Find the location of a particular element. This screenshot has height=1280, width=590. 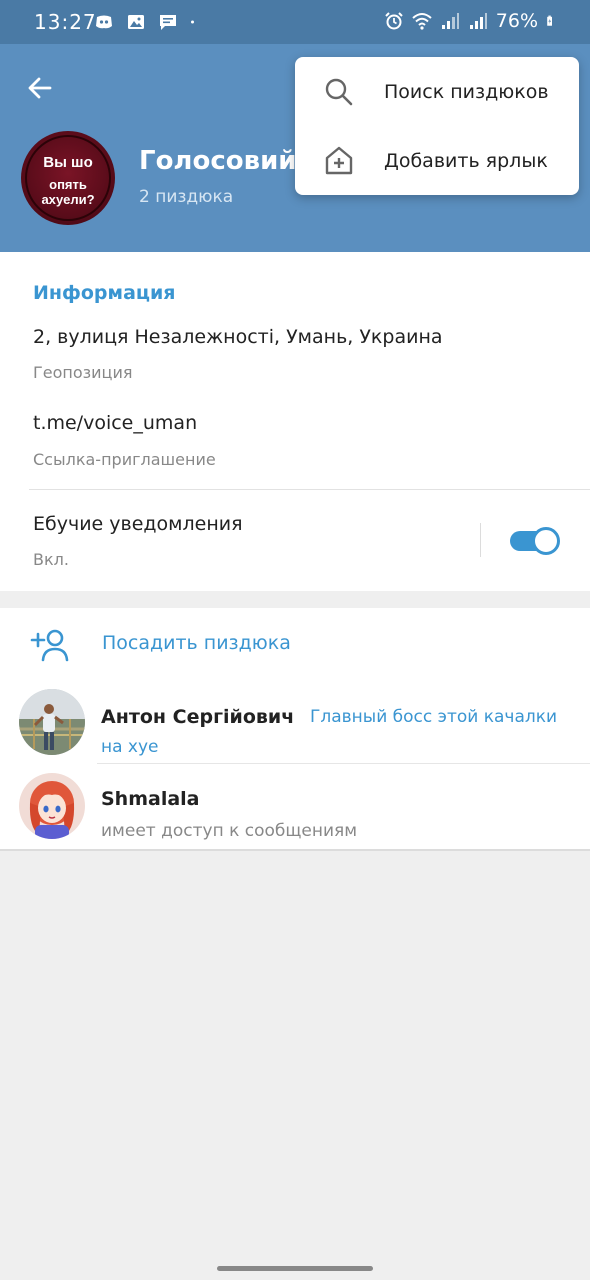

status-bar: 13:27 76% is located at coordinates (295, 22).